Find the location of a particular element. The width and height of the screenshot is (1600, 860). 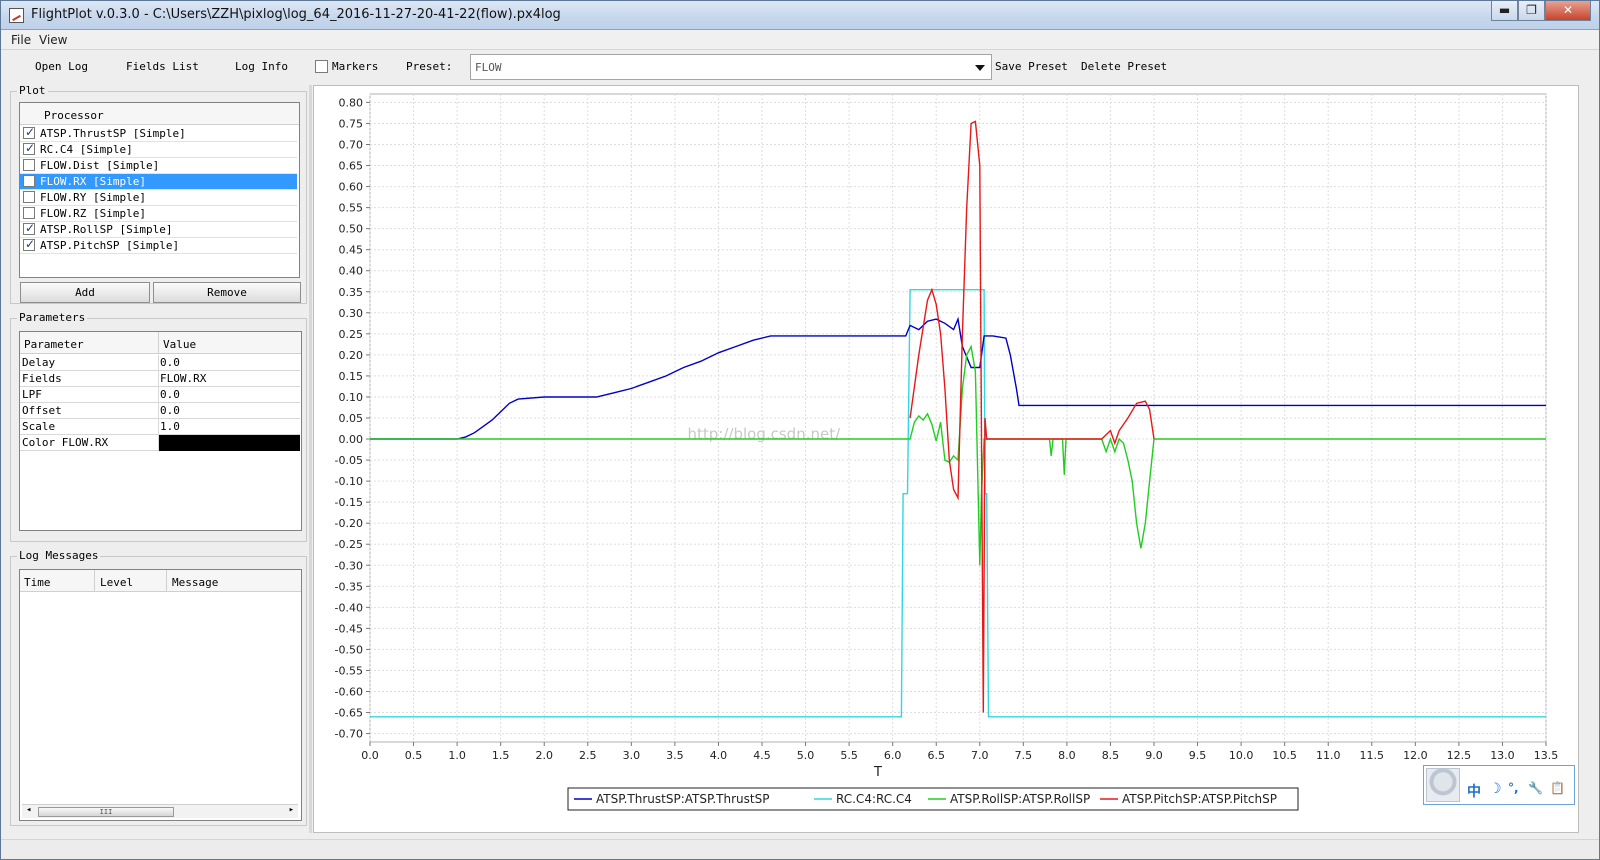

ime-toolbar: 中 ☽ °, 🔧 📋 is located at coordinates (1499, 785).